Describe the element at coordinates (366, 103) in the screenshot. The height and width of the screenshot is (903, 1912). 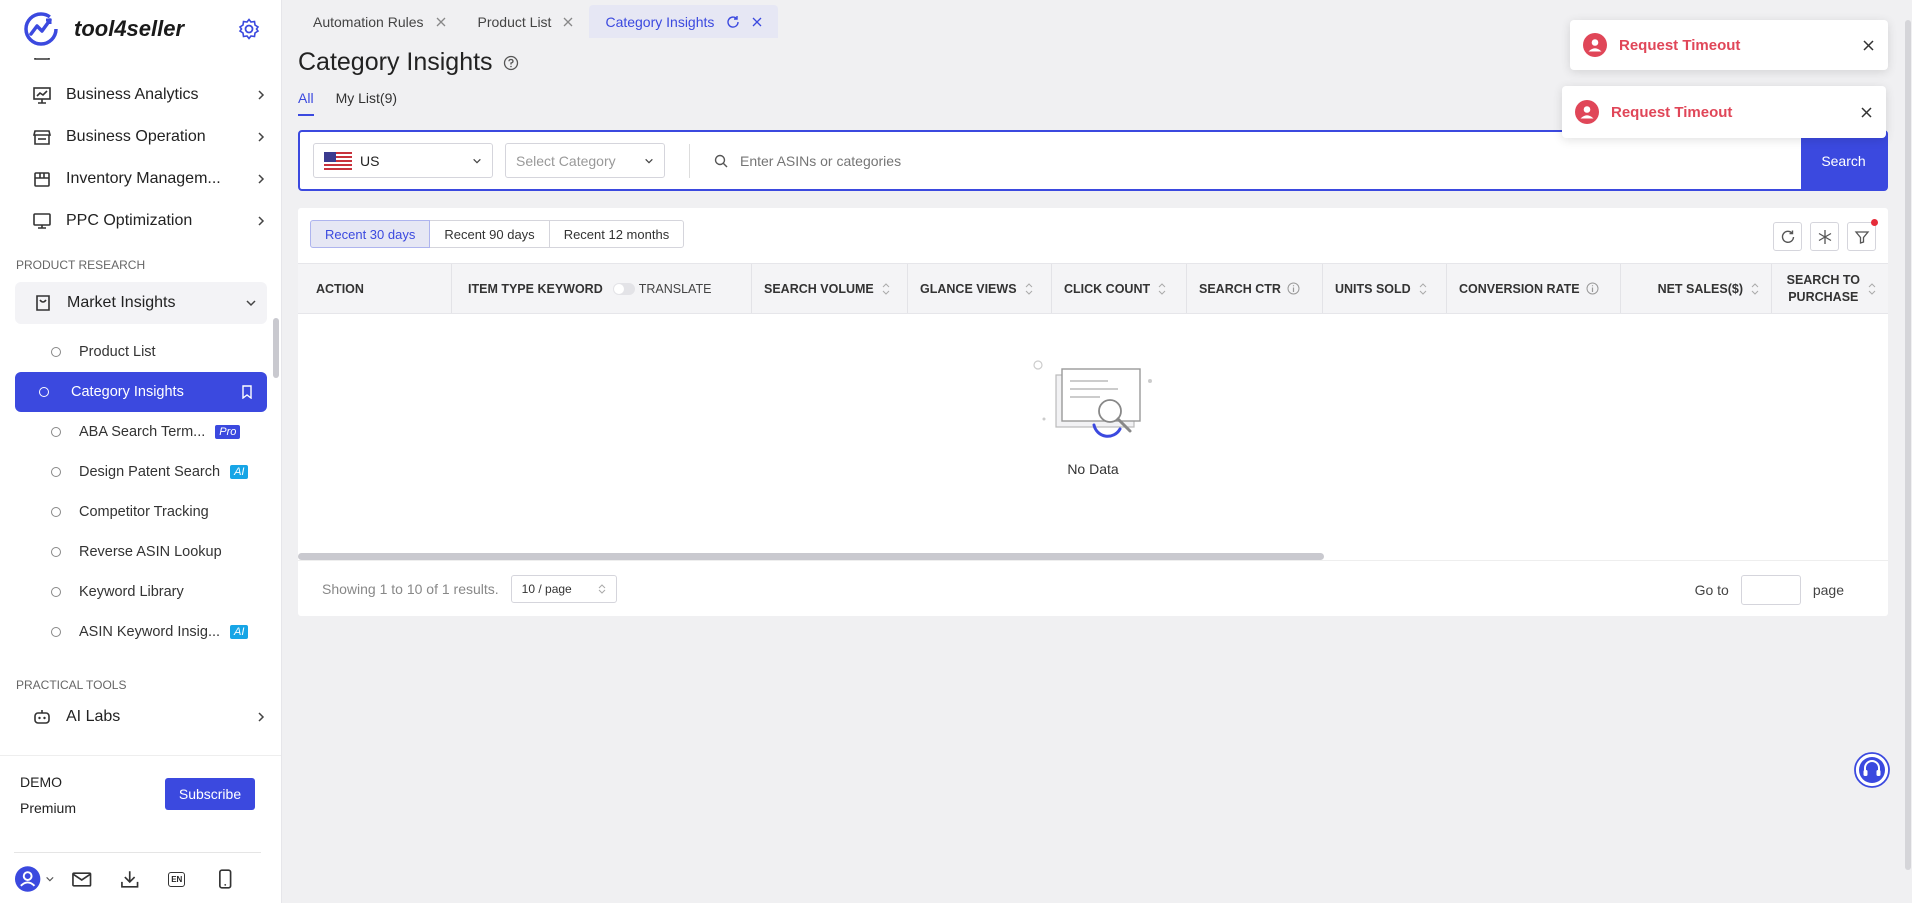
I see `subtab-my-list: My List(9)` at that location.